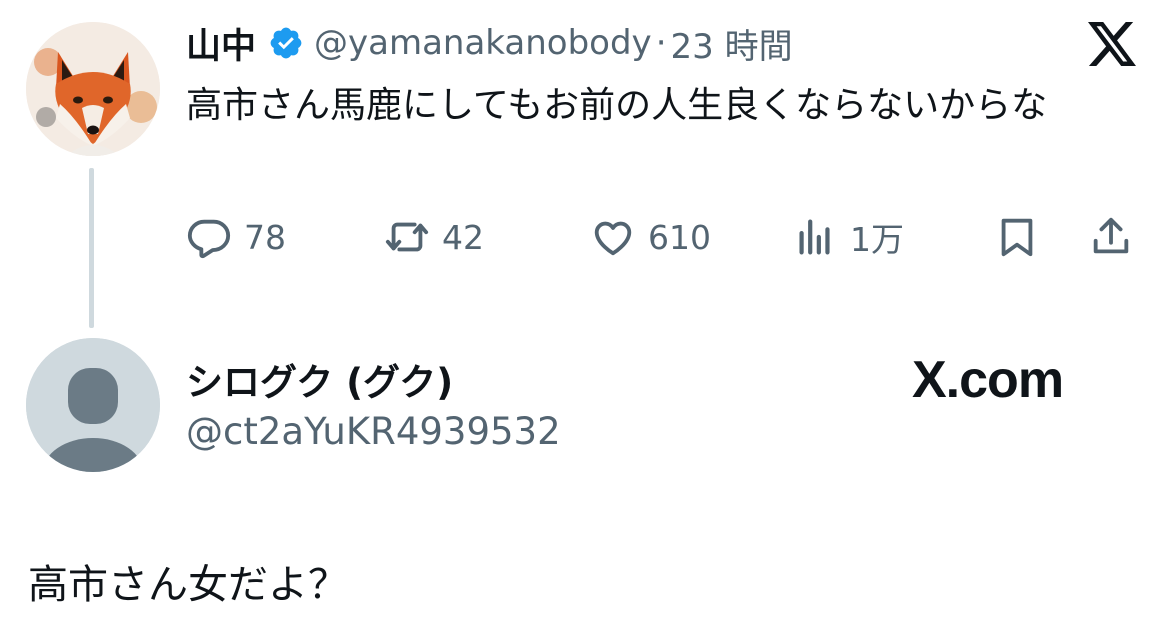 The width and height of the screenshot is (1170, 636). I want to click on retweet-count: 42, so click(463, 237).